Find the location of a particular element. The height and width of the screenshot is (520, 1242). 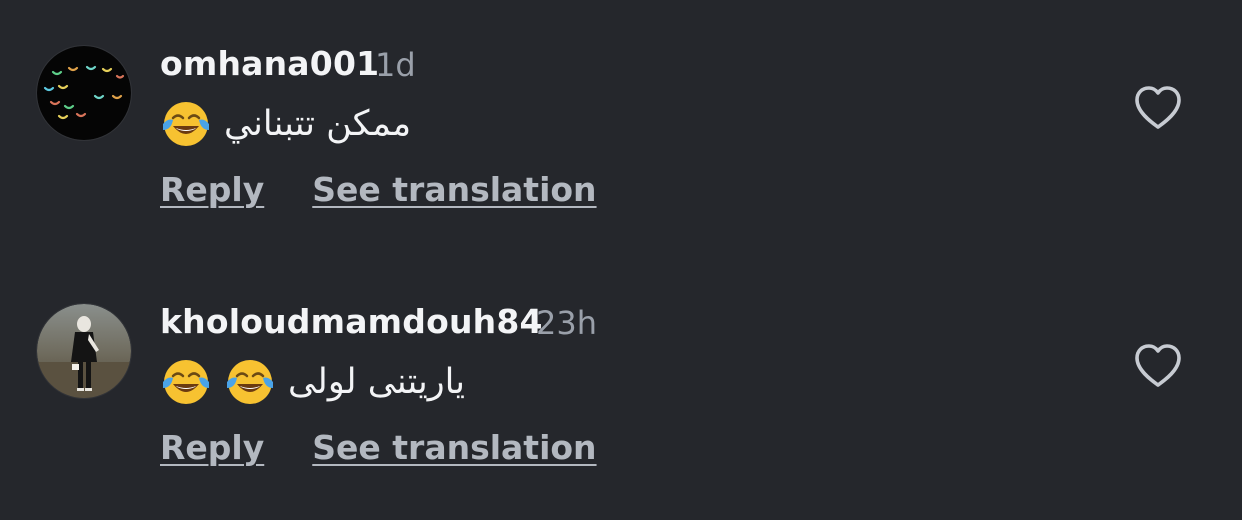

comment-body: ياريتنى لولى is located at coordinates (312, 382).